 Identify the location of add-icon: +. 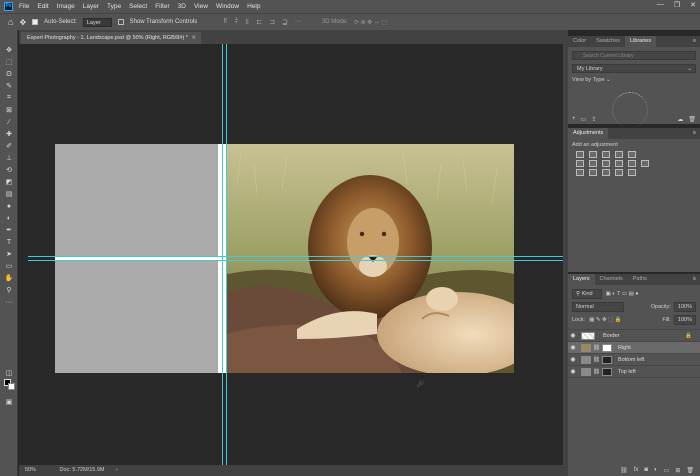
(574, 119).